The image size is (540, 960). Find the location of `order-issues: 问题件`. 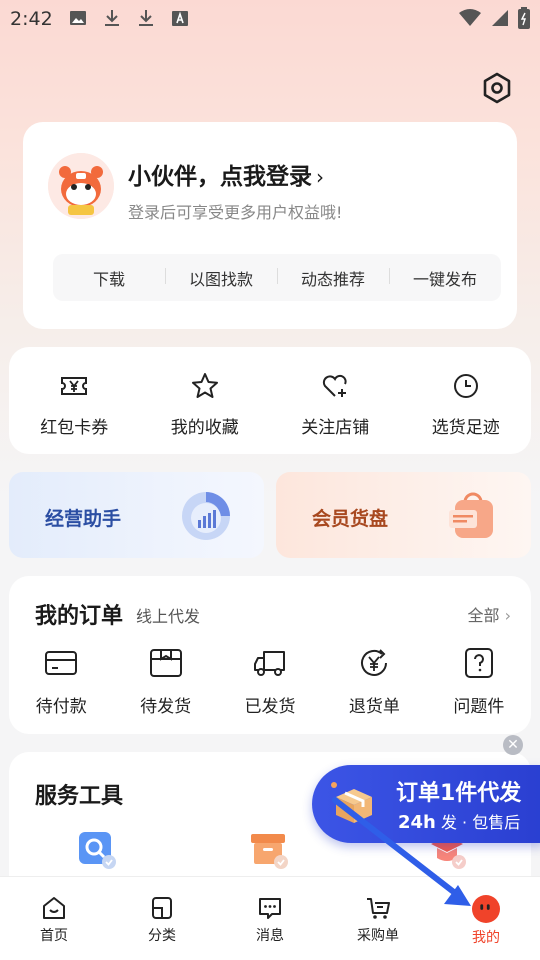

order-issues: 问题件 is located at coordinates (479, 681).